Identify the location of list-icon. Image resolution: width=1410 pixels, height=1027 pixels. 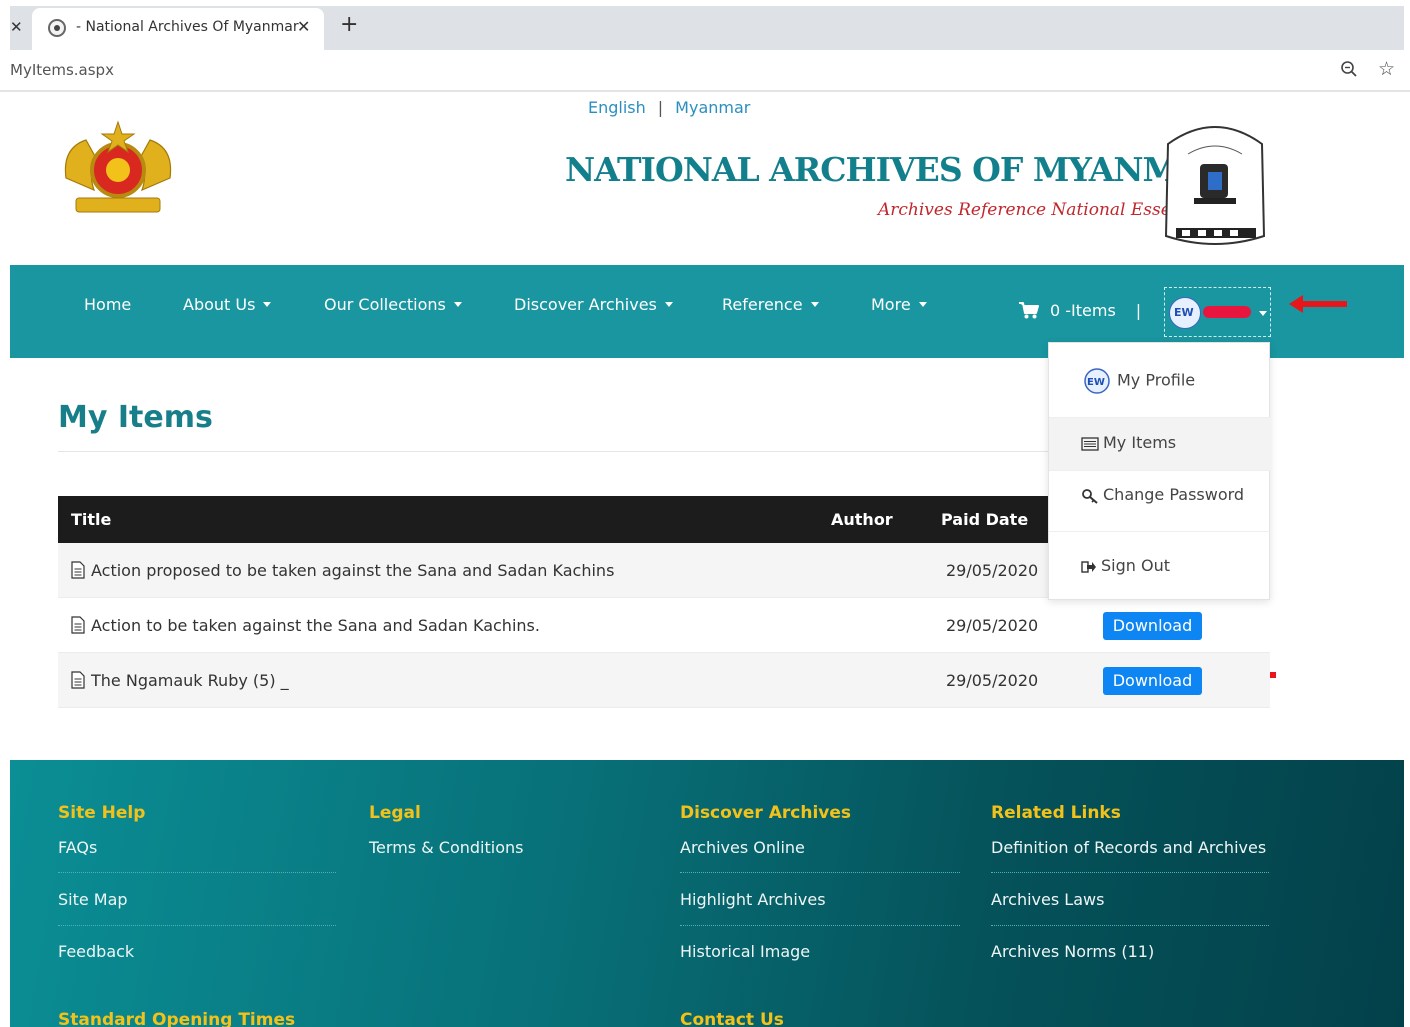
(1090, 443).